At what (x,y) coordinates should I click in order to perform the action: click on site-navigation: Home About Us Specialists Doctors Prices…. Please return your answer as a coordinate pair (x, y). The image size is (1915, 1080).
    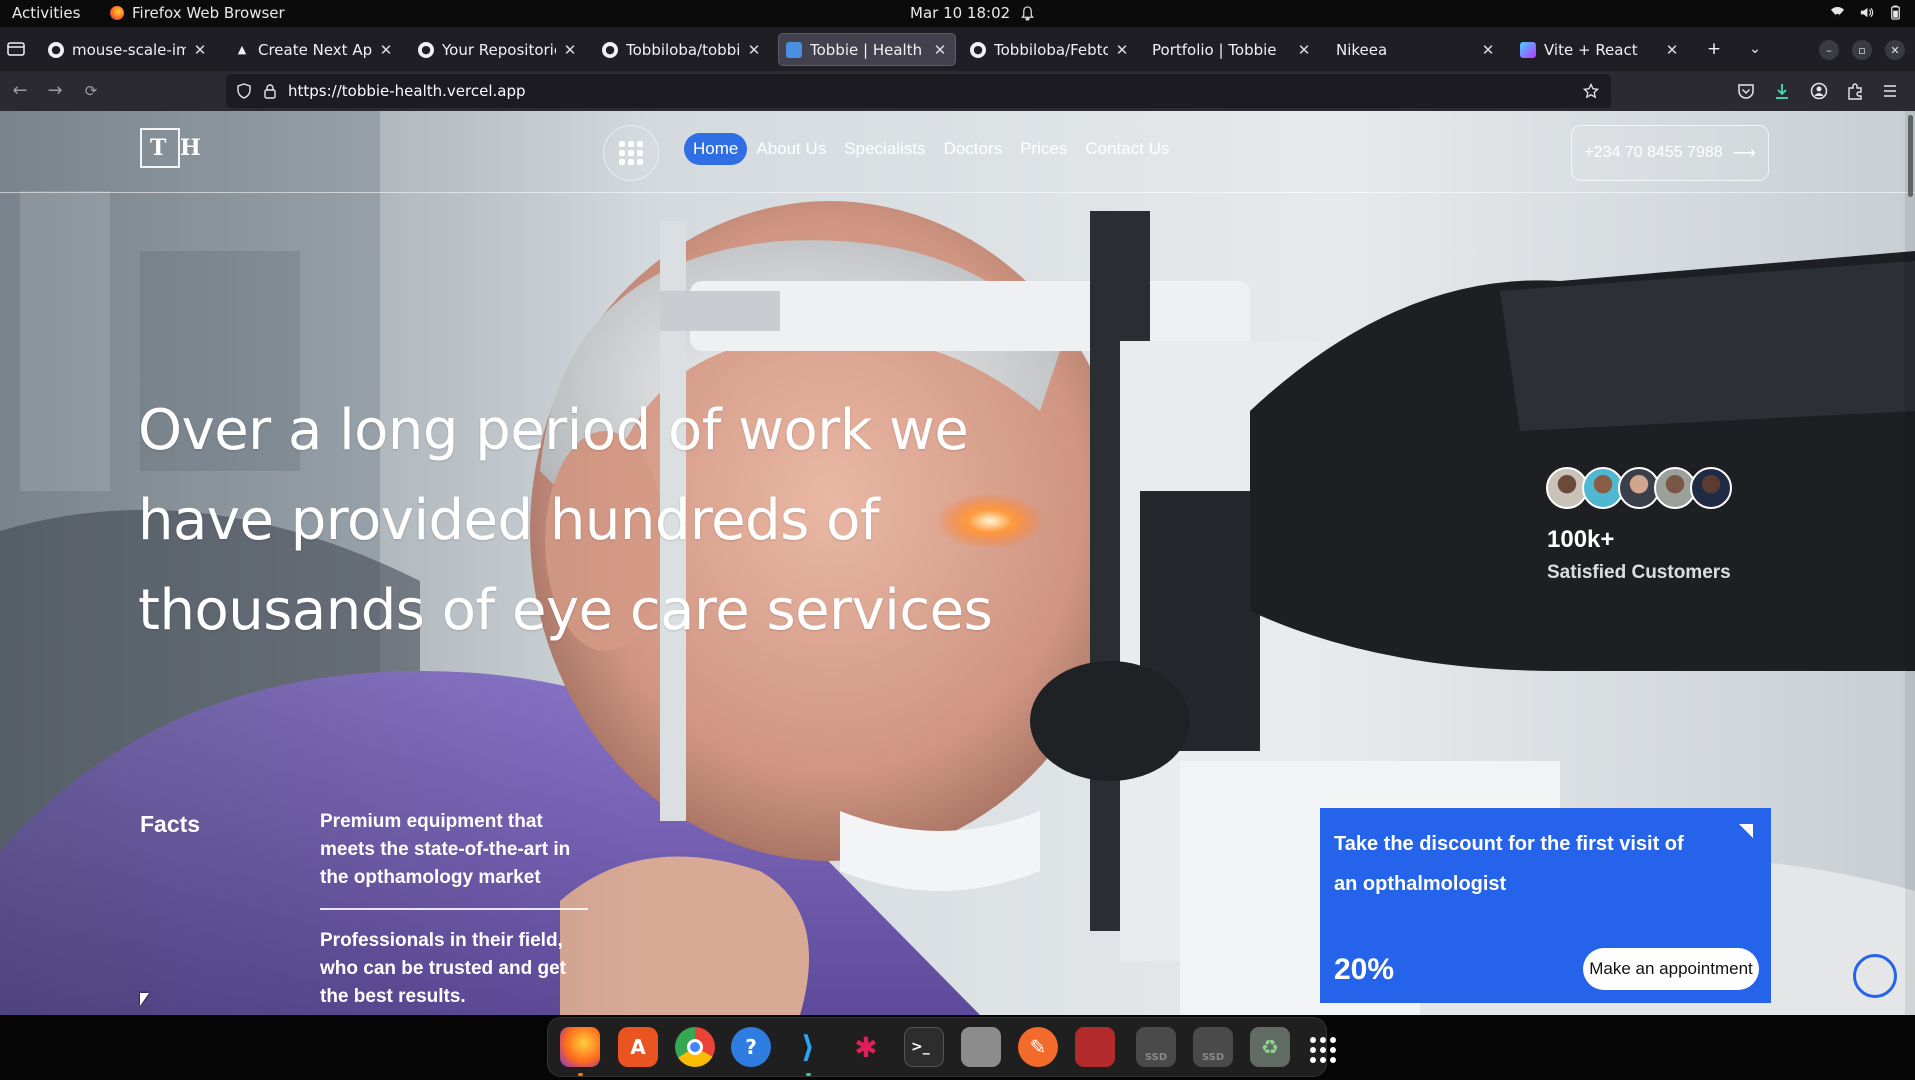
    Looking at the image, I should click on (931, 149).